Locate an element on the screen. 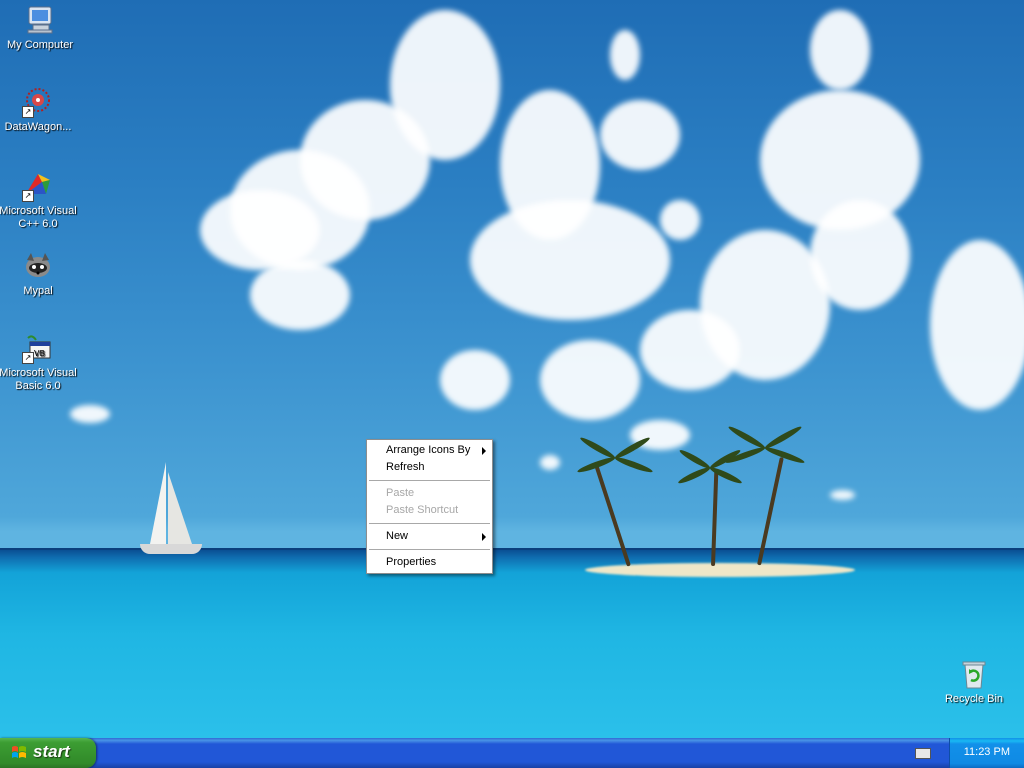  desktop-icon-label: Mypal is located at coordinates (38, 291).